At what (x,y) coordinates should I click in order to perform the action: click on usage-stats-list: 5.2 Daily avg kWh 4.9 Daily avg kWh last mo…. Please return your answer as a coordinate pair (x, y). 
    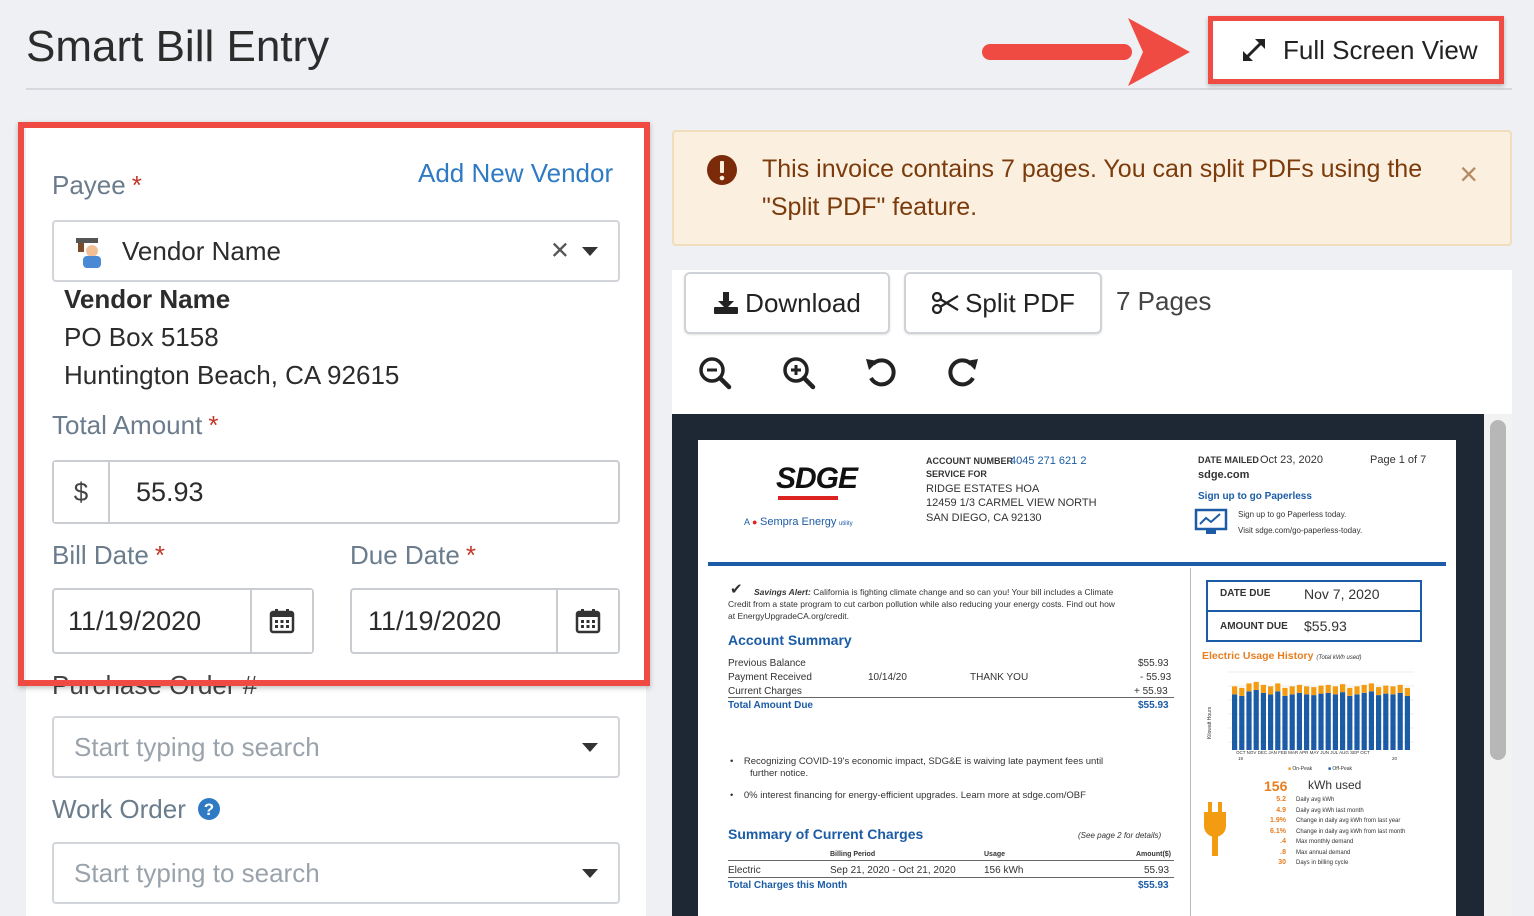
    Looking at the image, I should click on (1357, 832).